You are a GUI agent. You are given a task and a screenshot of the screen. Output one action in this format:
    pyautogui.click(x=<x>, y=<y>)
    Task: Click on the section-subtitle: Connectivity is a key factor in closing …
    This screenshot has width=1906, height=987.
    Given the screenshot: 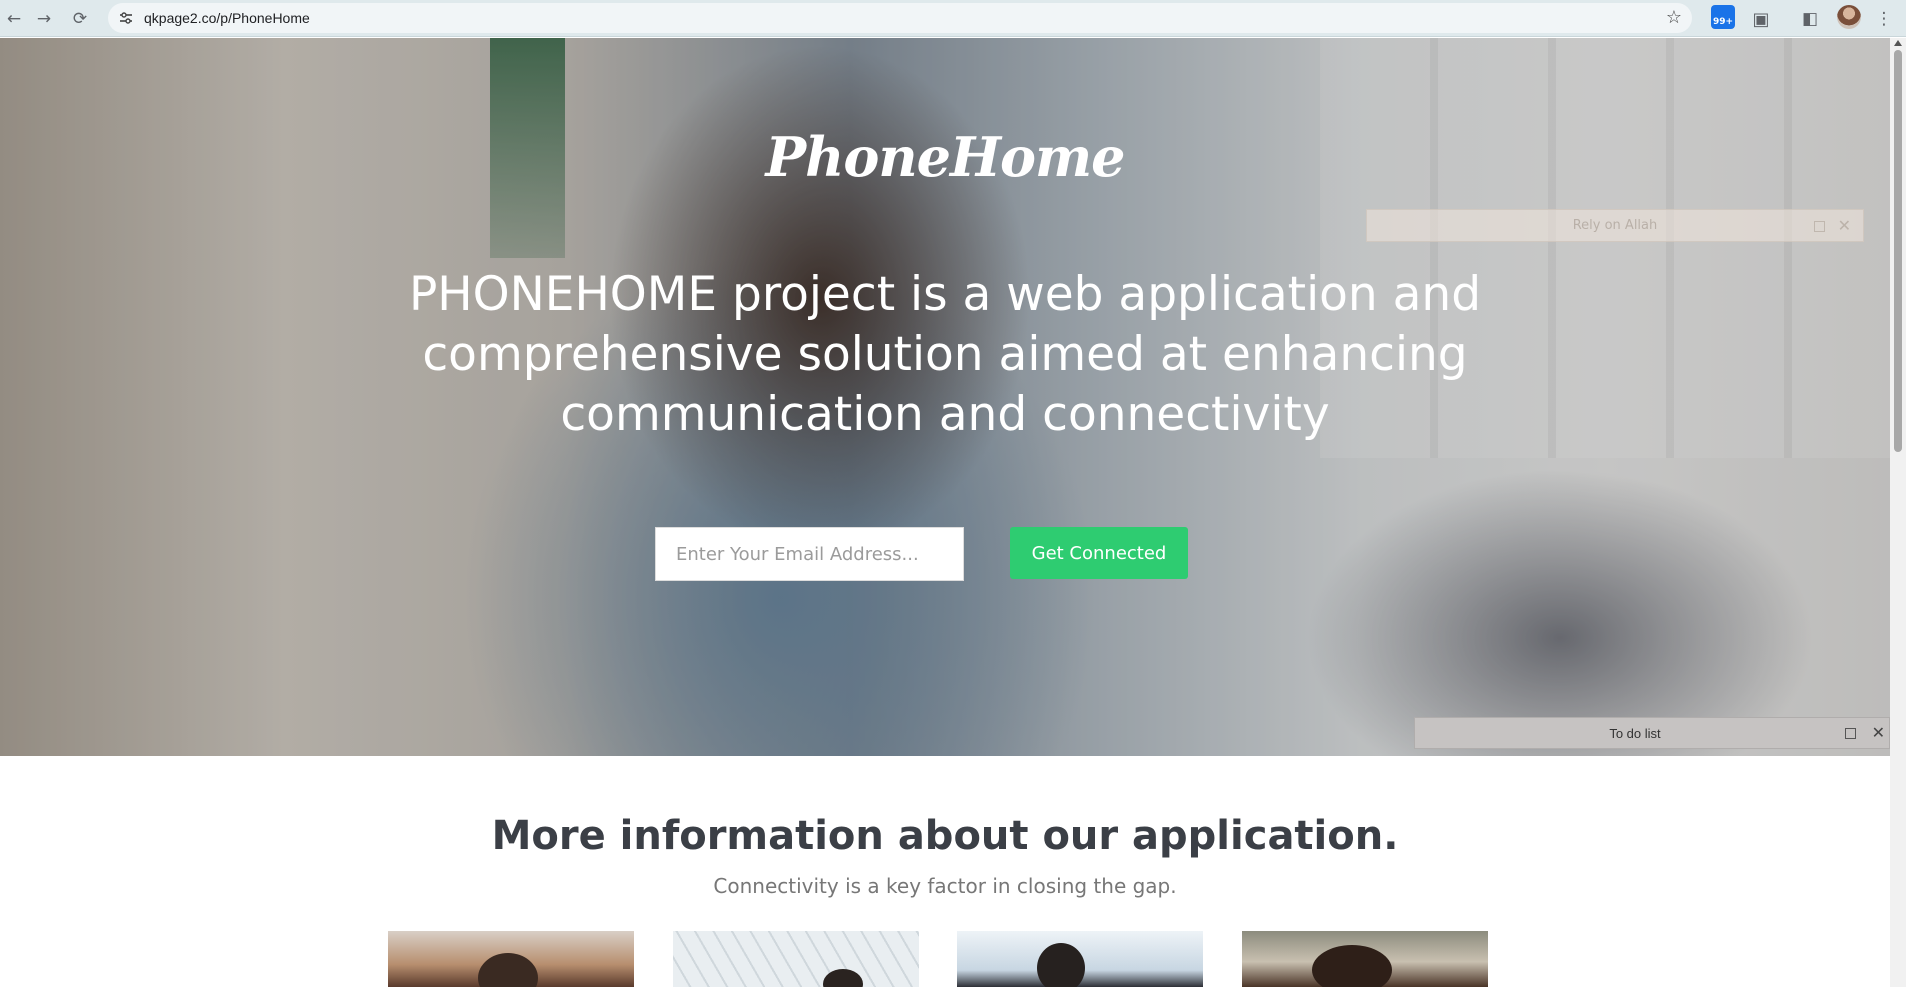 What is the action you would take?
    pyautogui.click(x=945, y=886)
    